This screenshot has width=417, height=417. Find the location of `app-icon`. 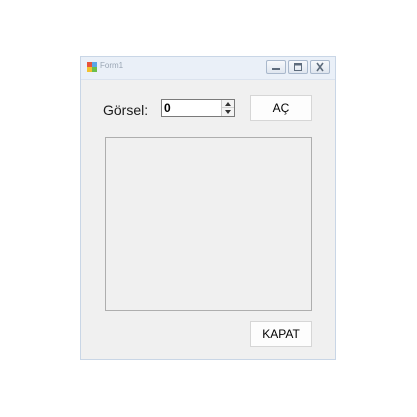

app-icon is located at coordinates (92, 67).